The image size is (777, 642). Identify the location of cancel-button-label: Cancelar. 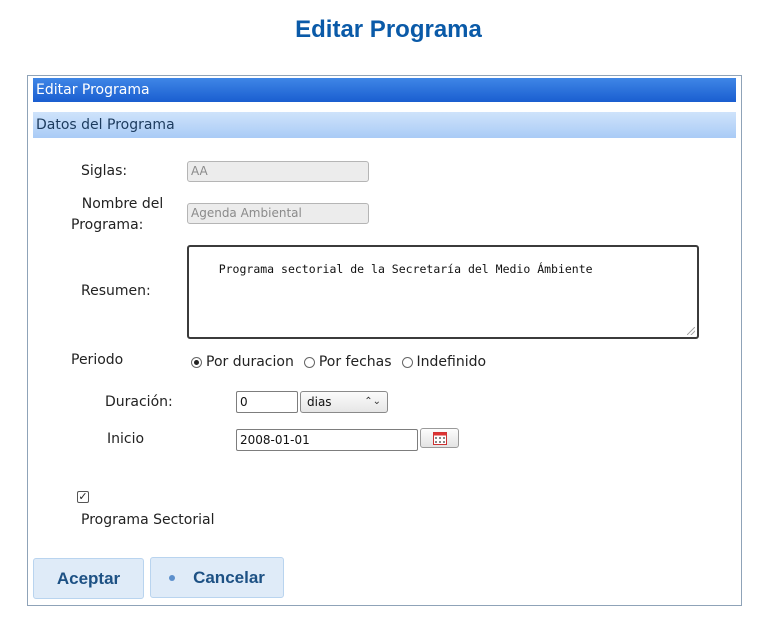
(229, 577).